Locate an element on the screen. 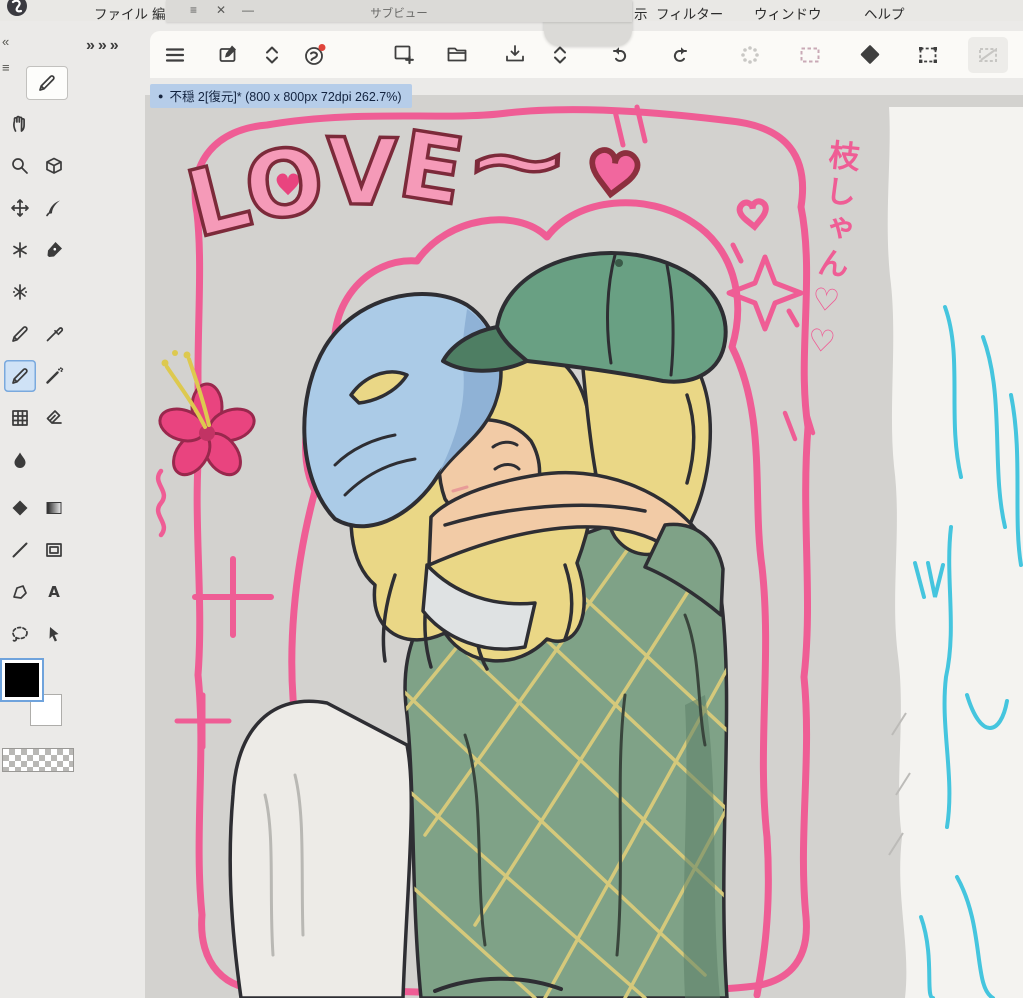 This screenshot has width=1023, height=998. panel-strip-menu-icon: ≡ is located at coordinates (6, 67).